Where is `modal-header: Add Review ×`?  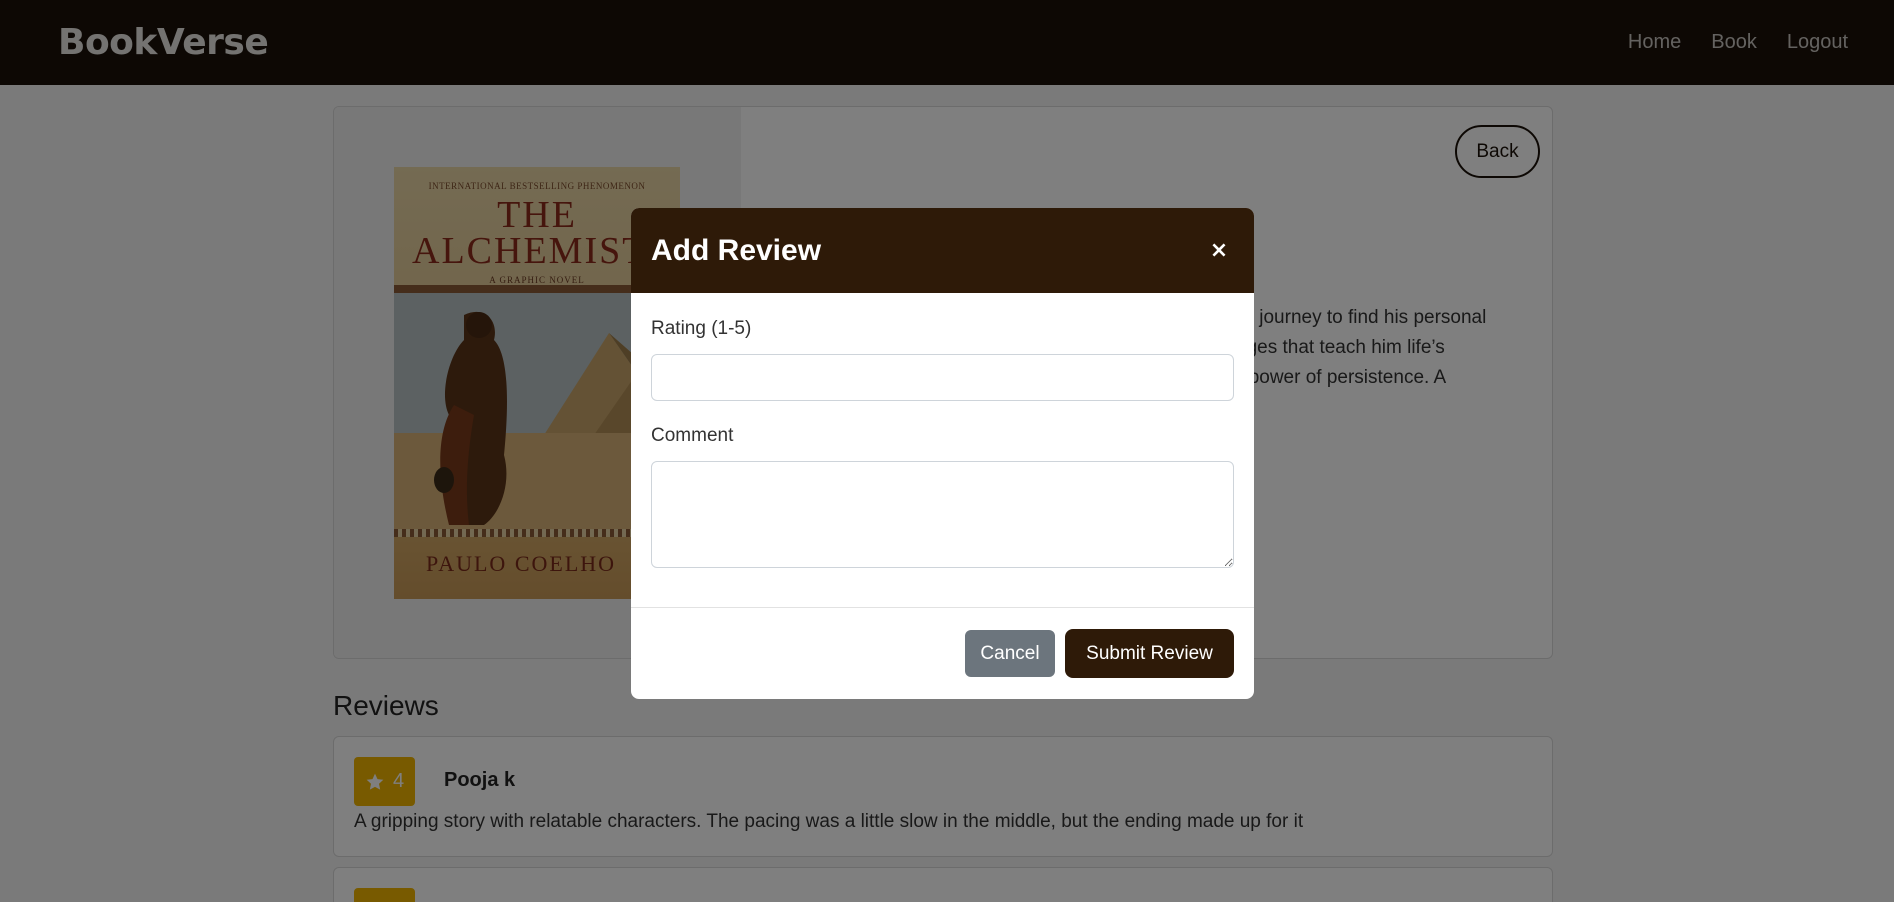
modal-header: Add Review × is located at coordinates (942, 250).